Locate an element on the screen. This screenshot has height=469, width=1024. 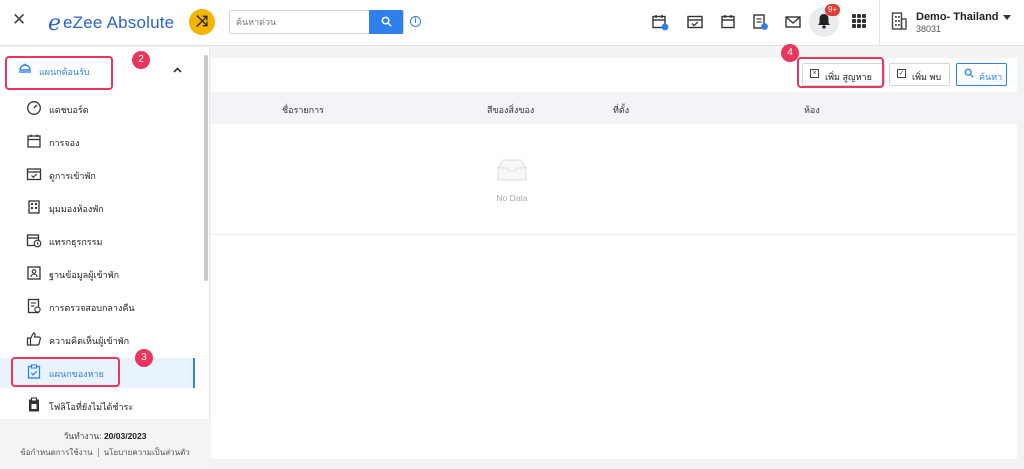
toolbar: × เพิ่ม สูญหาย ✓ เพิ่ม พบ ค้นหา is located at coordinates (614, 75).